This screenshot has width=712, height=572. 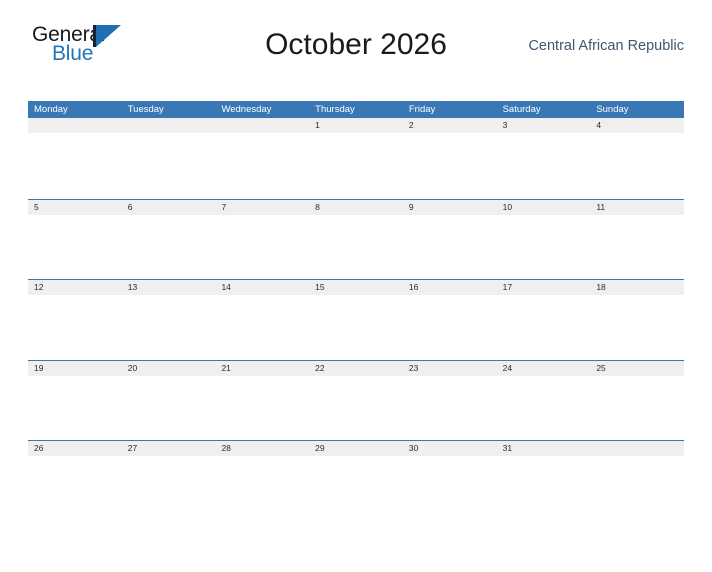 I want to click on day-cell-16: 16, so click(x=450, y=287).